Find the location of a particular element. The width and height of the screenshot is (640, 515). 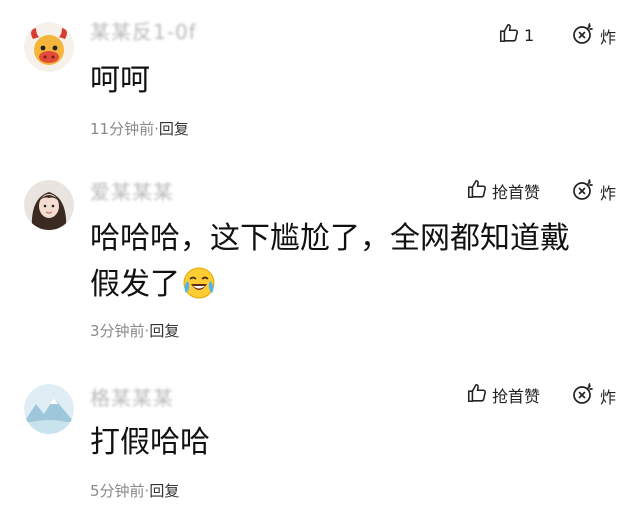

comment-text: 呵呵 is located at coordinates (120, 80).